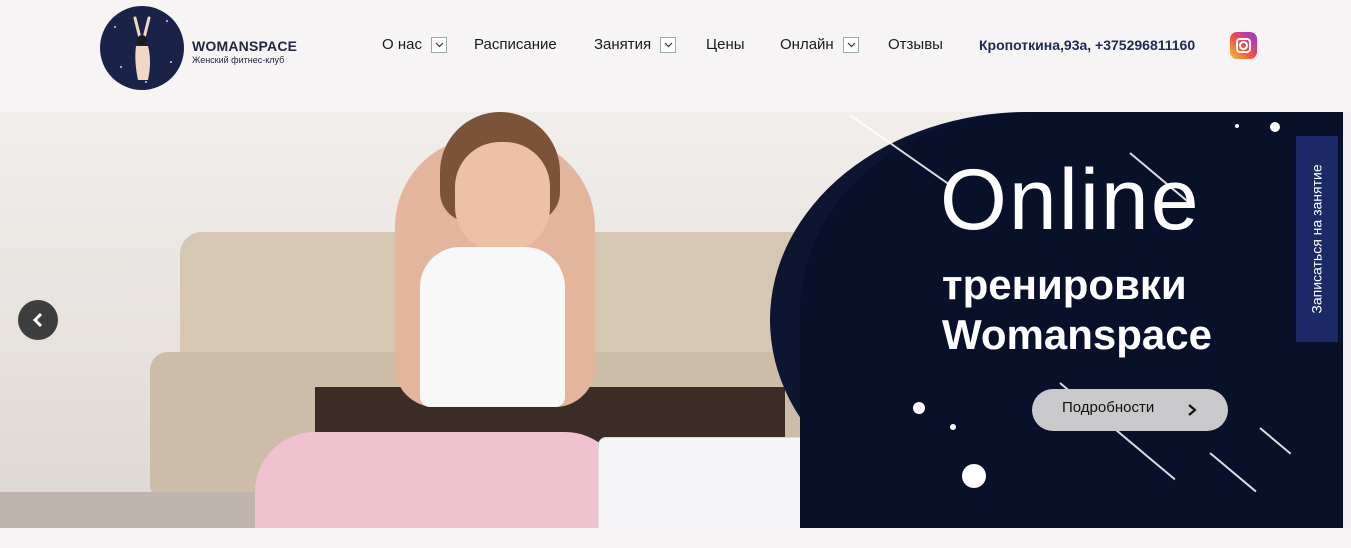  Describe the element at coordinates (1077, 334) in the screenshot. I see `hero-subheading-line2: Womanspace` at that location.